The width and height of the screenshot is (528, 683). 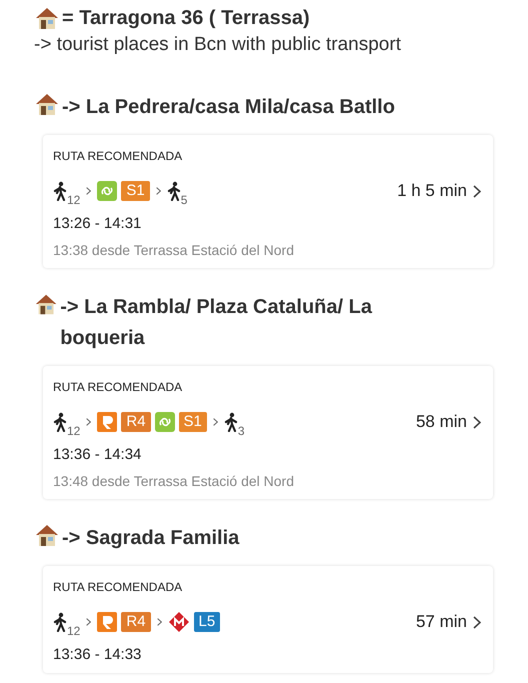 I want to click on home-title: = Tarragona 36 ( Terrassa), so click(x=186, y=18).